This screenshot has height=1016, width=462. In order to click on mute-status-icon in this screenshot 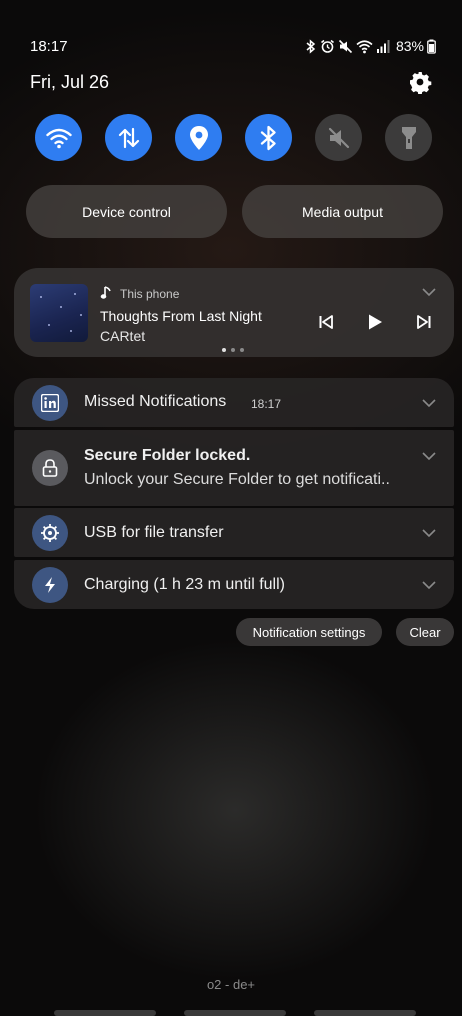, I will do `click(345, 46)`.